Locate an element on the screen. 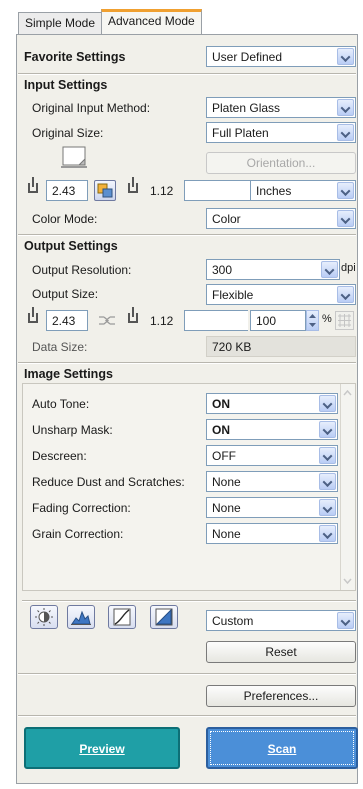 The height and width of the screenshot is (789, 363). dpi-label: dpi is located at coordinates (348, 268).